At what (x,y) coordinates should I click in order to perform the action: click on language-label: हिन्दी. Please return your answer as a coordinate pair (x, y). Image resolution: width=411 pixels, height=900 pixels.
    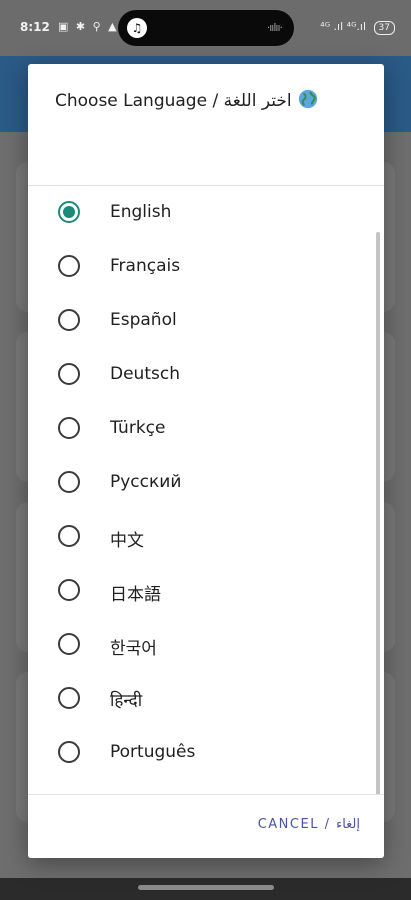
    Looking at the image, I should click on (126, 701).